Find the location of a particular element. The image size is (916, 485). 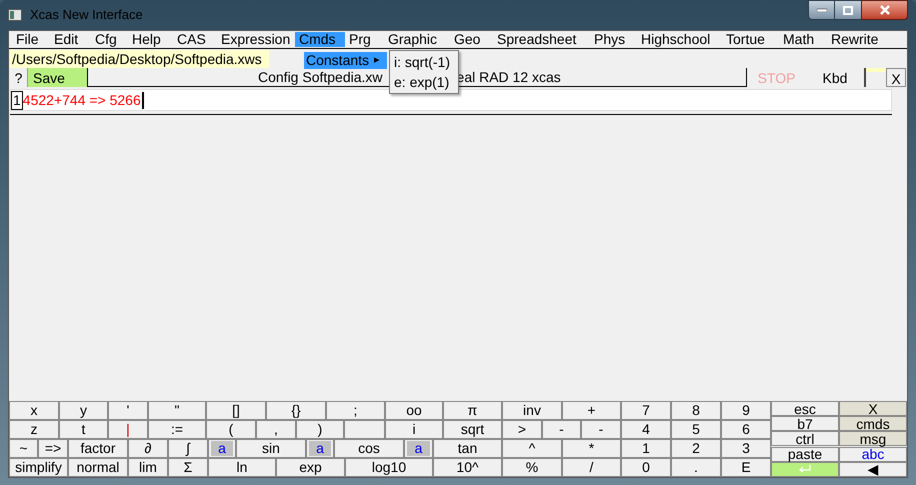

keypad-key: Σ is located at coordinates (188, 467).